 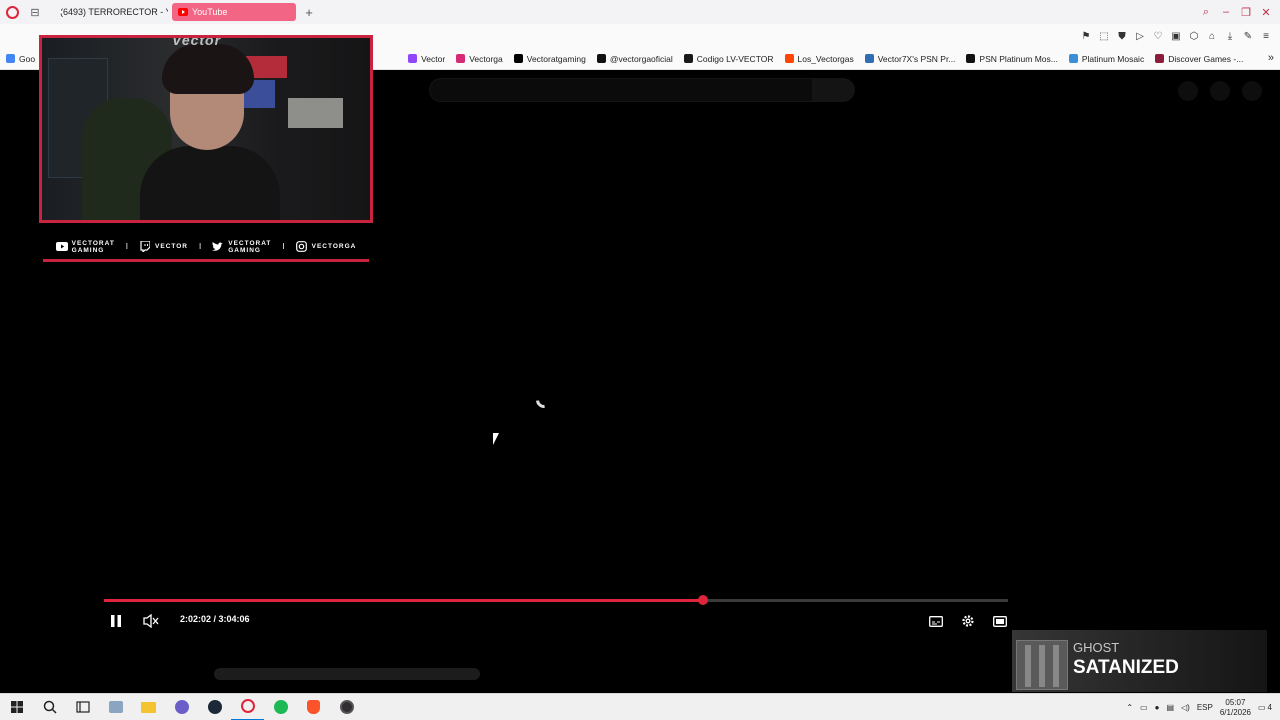 I want to click on social-handle: VECTORAT GAMING, so click(x=93, y=247).